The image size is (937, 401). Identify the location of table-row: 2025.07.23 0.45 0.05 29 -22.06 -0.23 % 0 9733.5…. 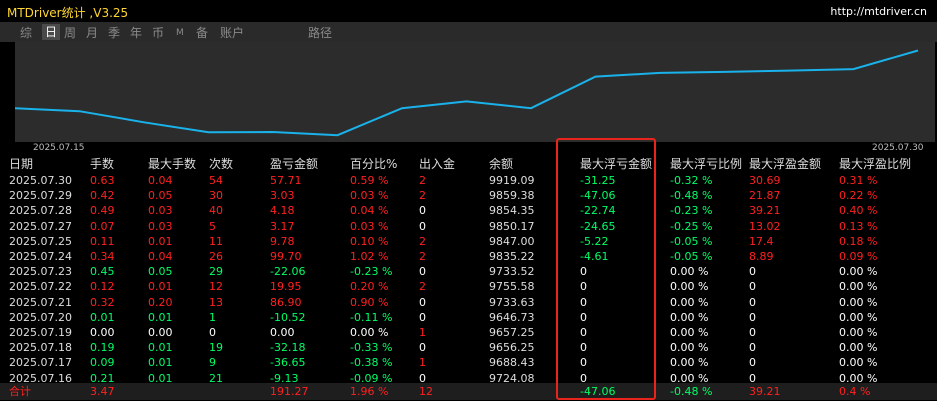
(468, 271).